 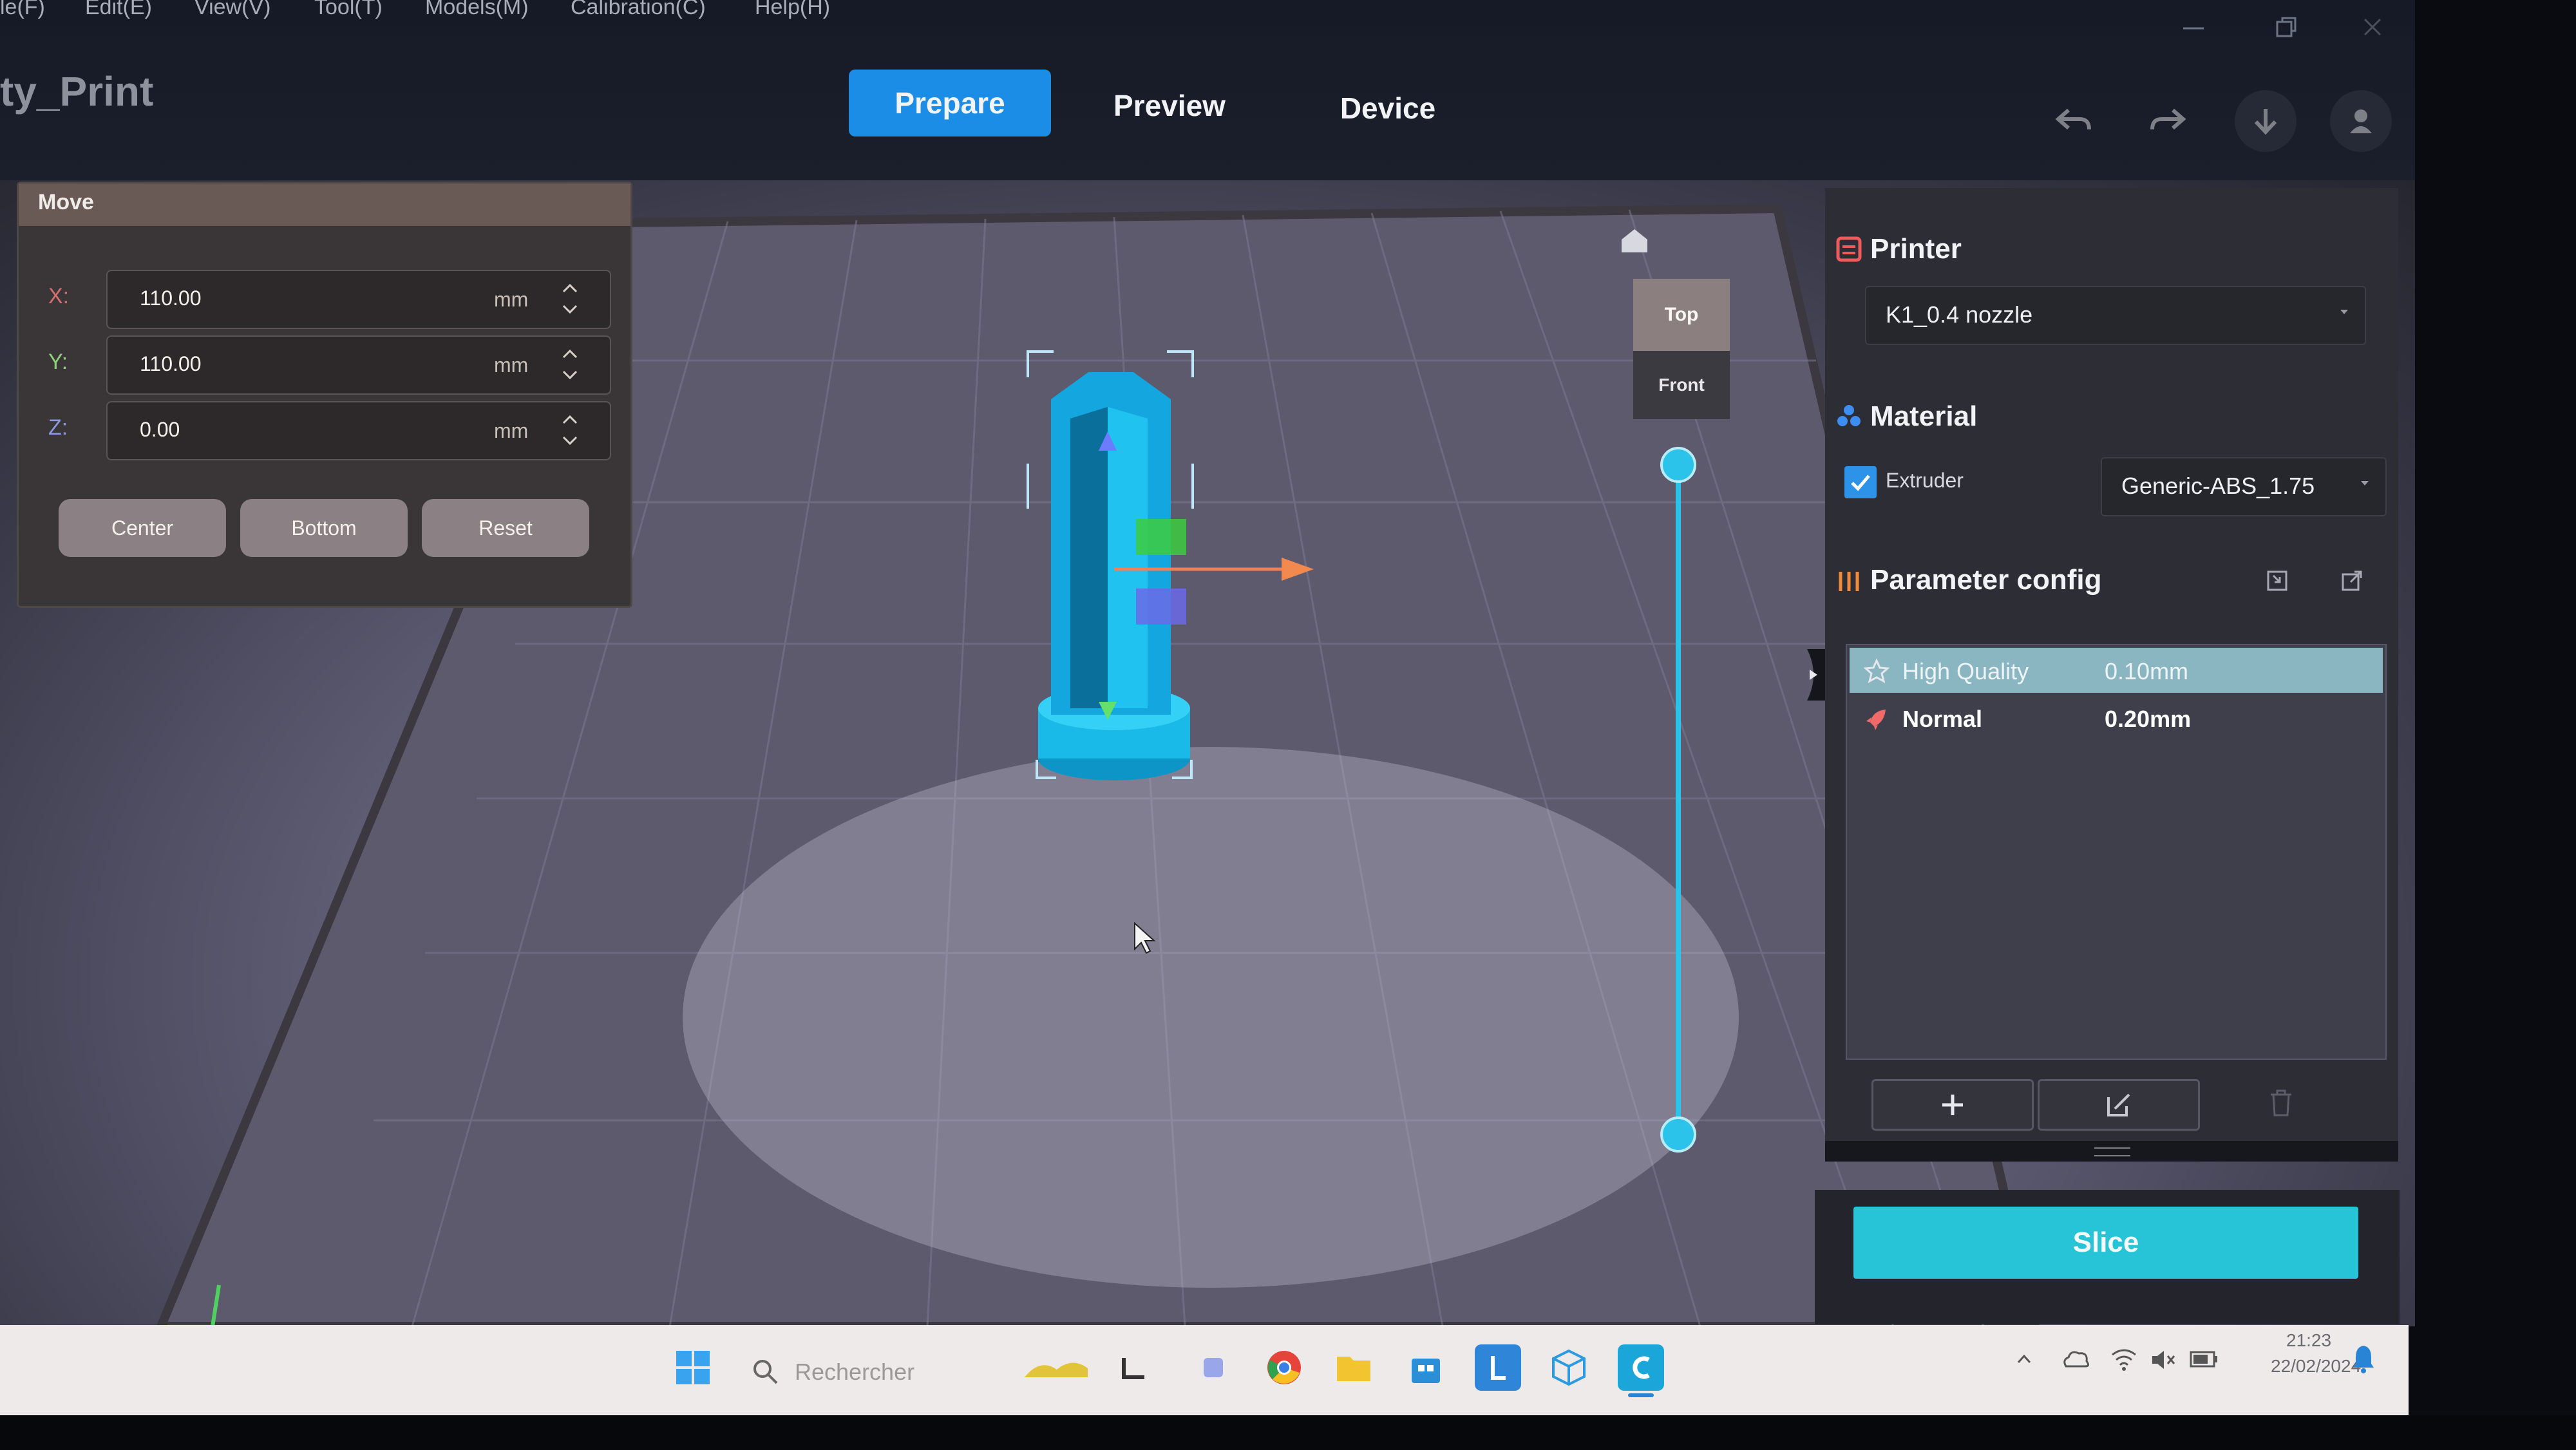 I want to click on menu-tool: Tool(T), so click(x=349, y=10).